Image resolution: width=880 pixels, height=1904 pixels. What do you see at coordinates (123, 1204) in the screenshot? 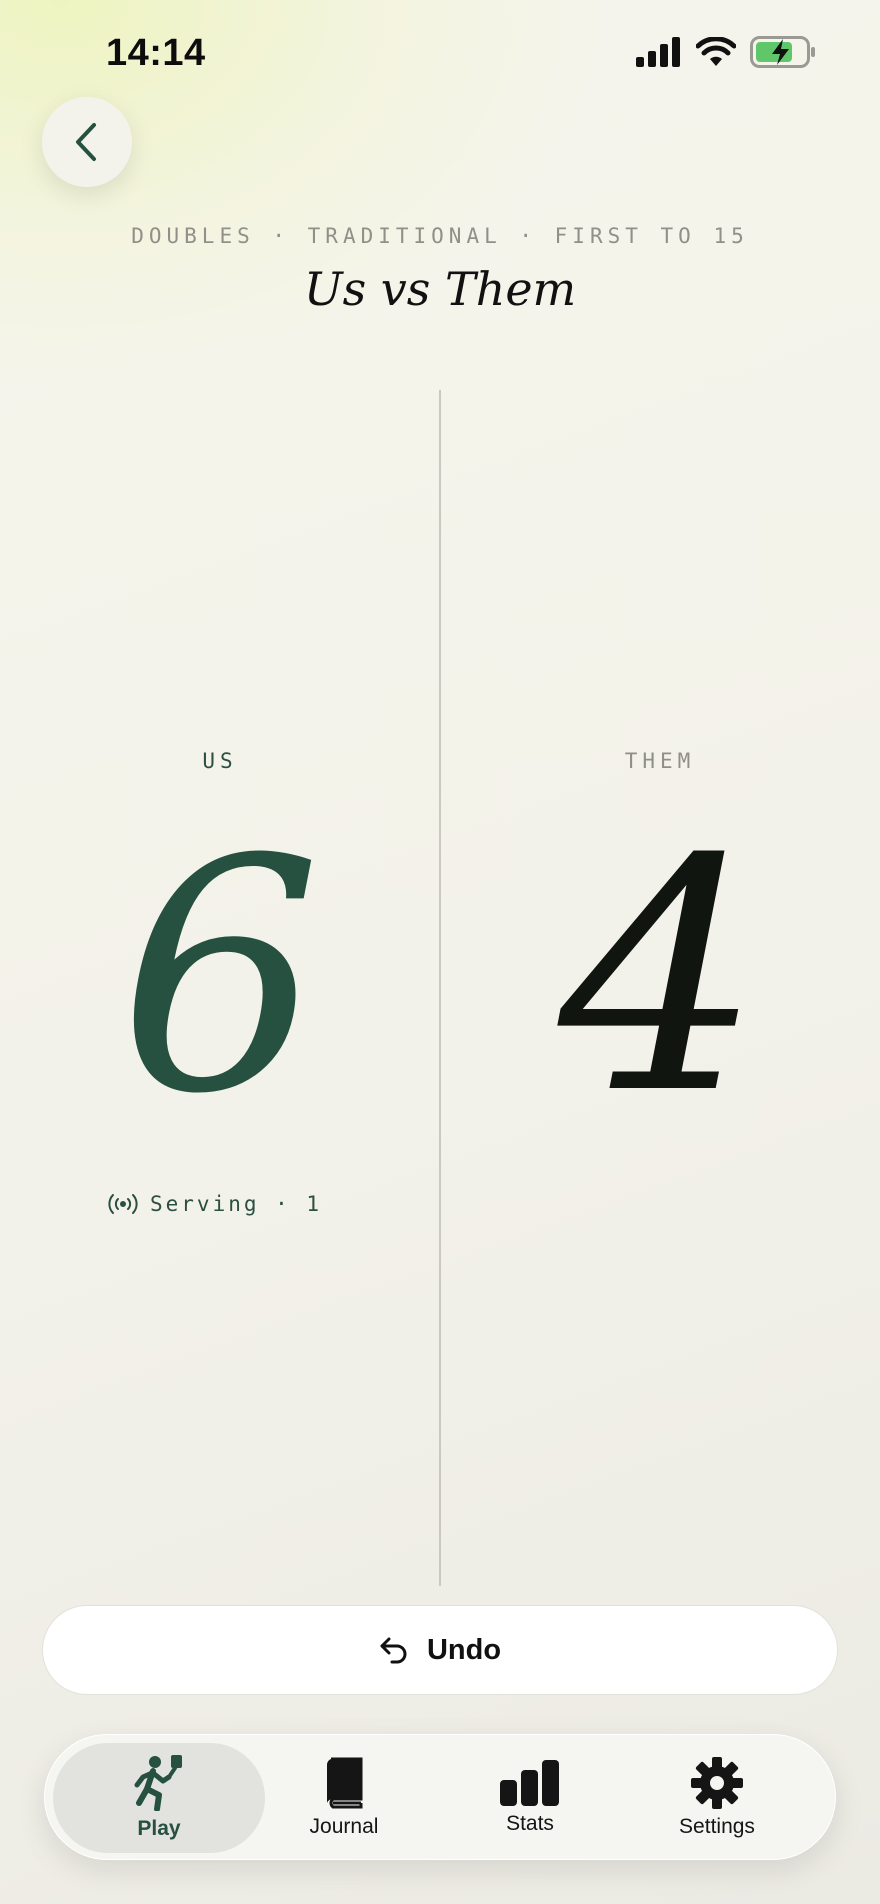
I see `broadcast-icon` at bounding box center [123, 1204].